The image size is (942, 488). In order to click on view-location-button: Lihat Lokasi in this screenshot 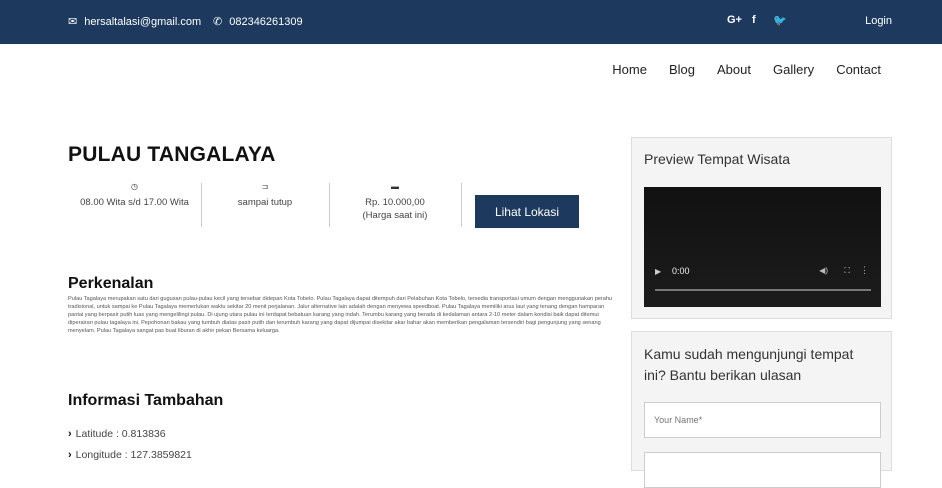, I will do `click(527, 211)`.